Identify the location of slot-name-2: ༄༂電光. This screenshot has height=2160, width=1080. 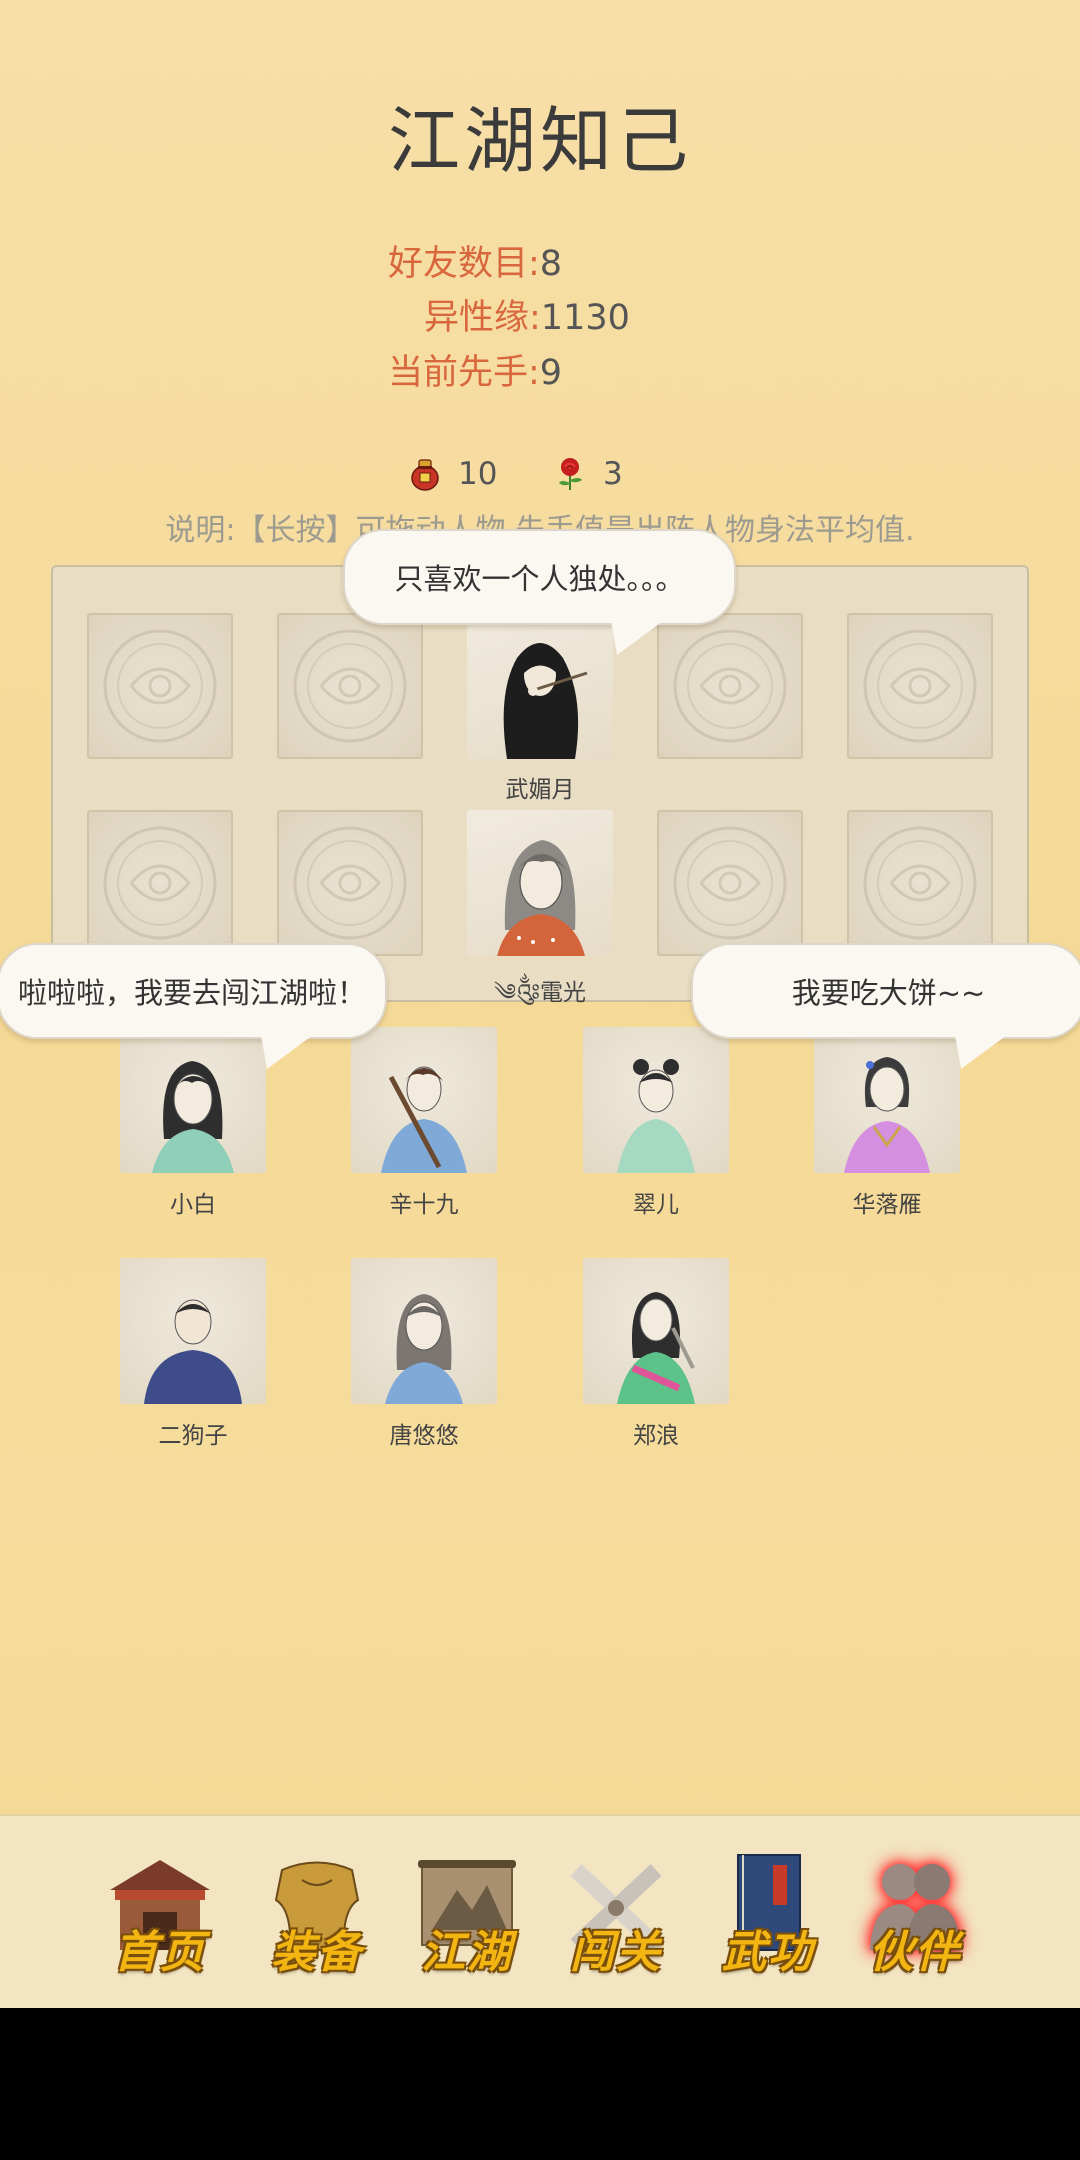
(540, 993).